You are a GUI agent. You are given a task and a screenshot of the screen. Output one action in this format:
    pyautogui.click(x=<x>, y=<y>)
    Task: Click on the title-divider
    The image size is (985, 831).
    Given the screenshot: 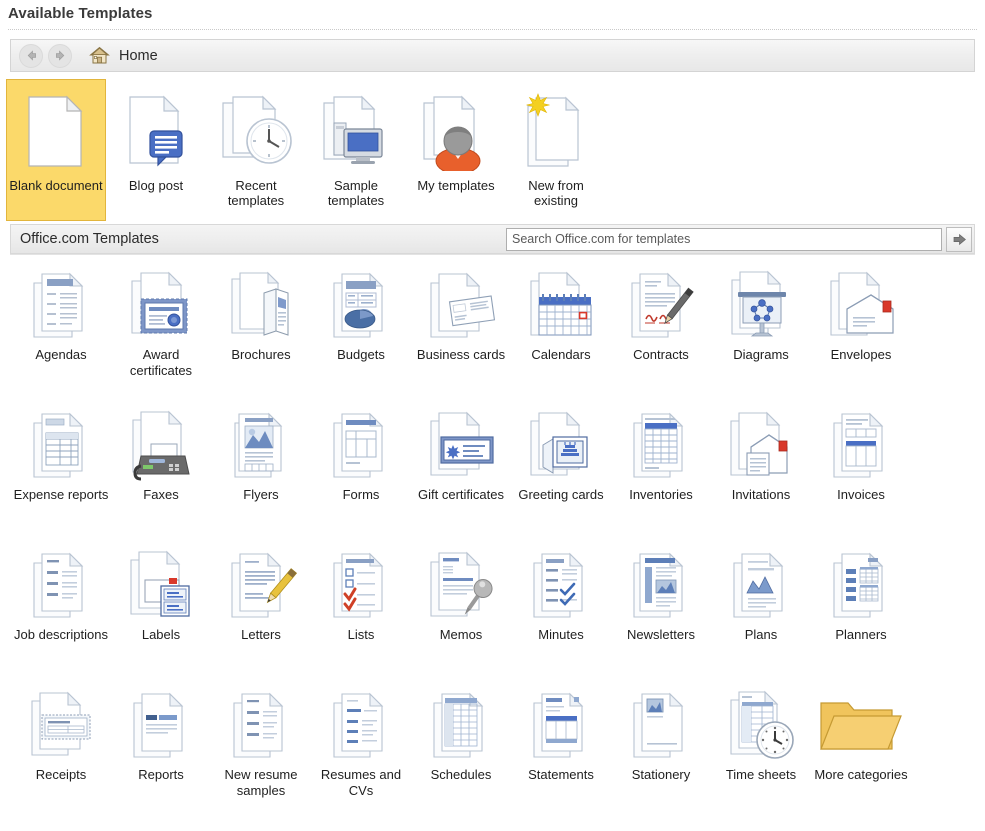 What is the action you would take?
    pyautogui.click(x=492, y=29)
    